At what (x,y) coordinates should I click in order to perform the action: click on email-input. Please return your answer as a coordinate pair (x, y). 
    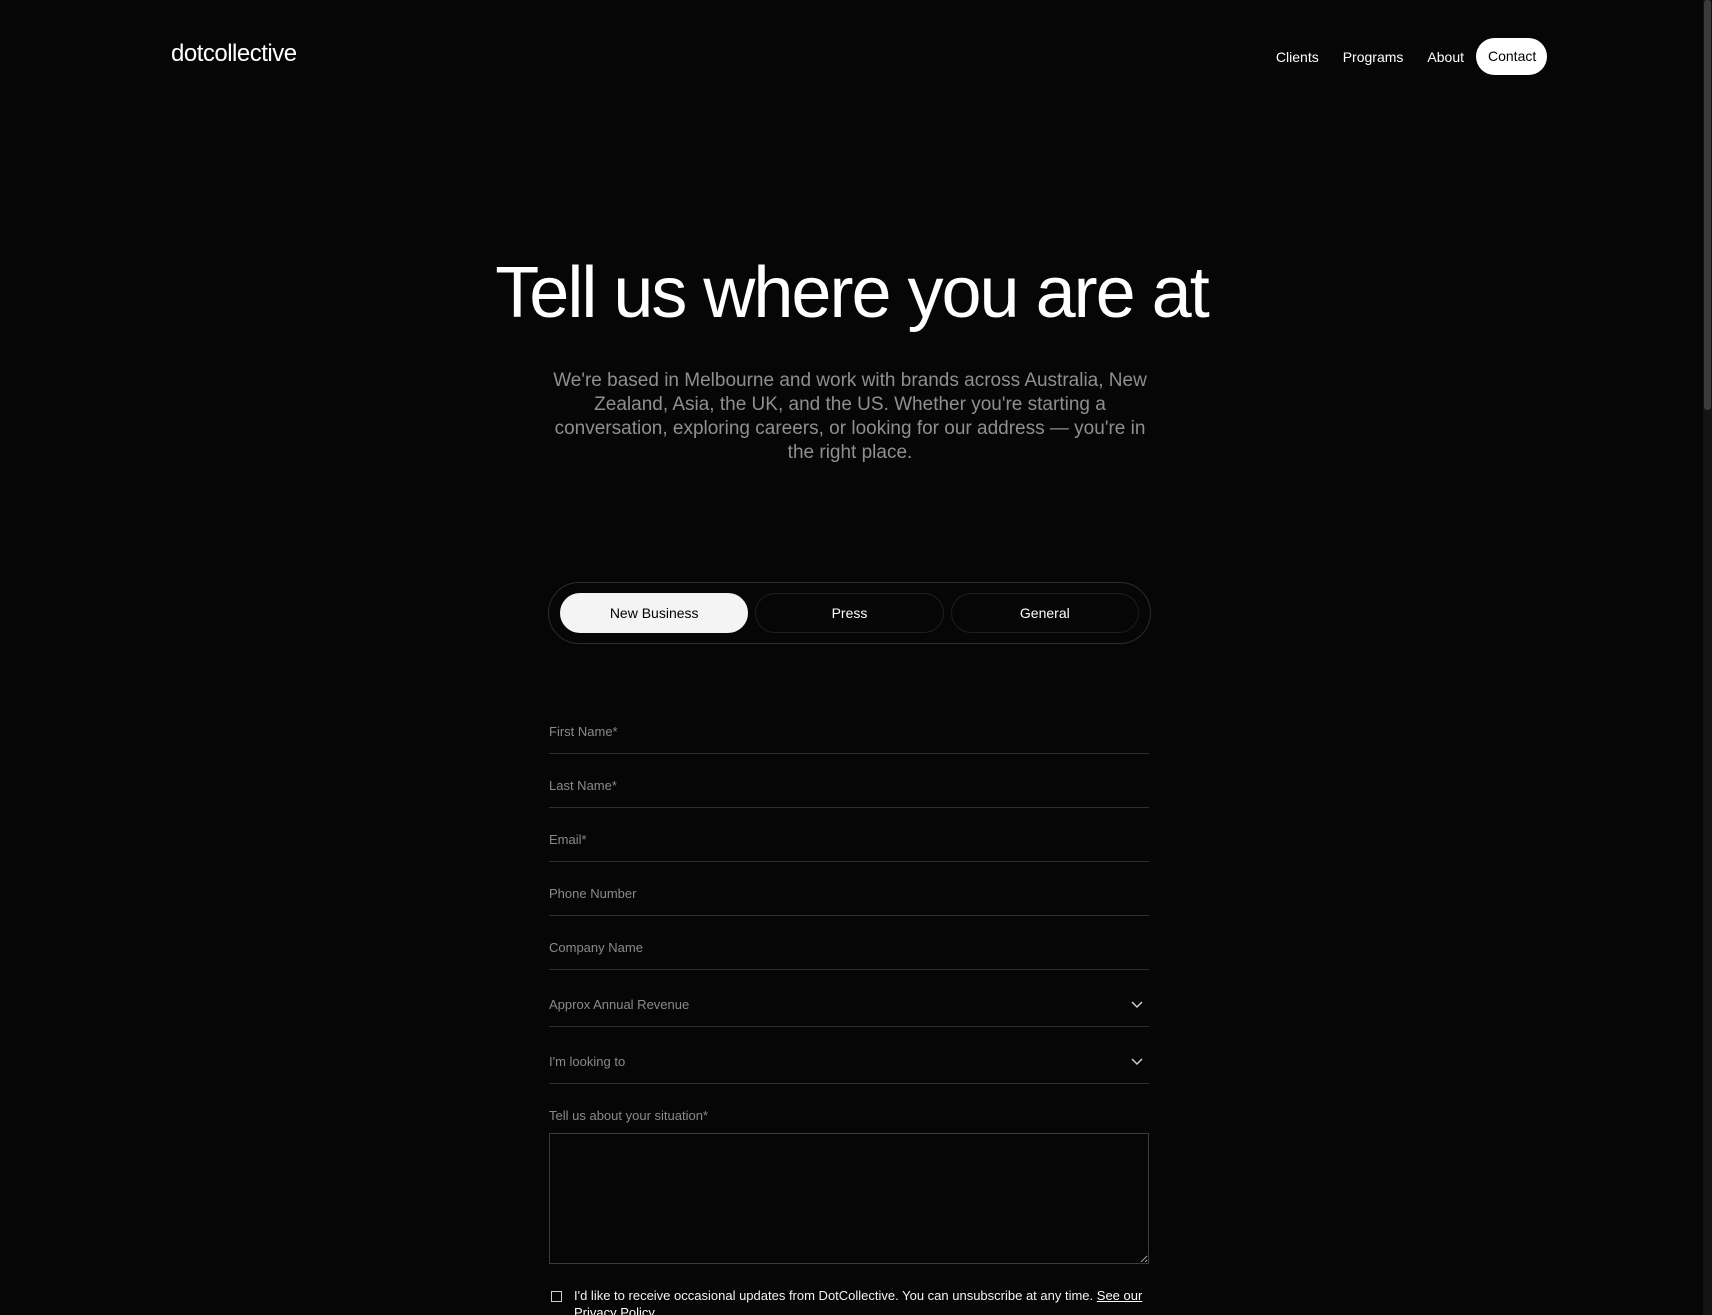
    Looking at the image, I should click on (849, 839).